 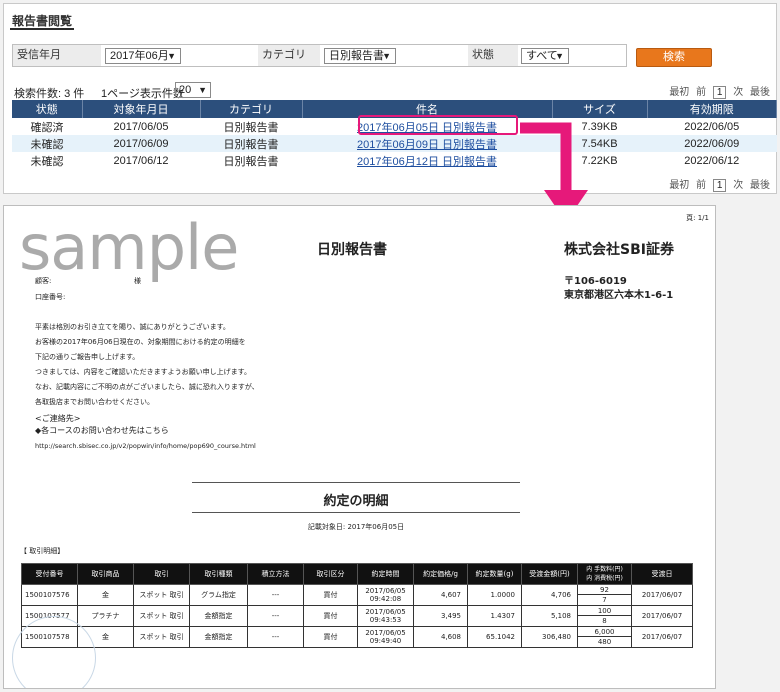 I want to click on record-date: 記載対象日: 2017年06月05日, so click(x=356, y=527).